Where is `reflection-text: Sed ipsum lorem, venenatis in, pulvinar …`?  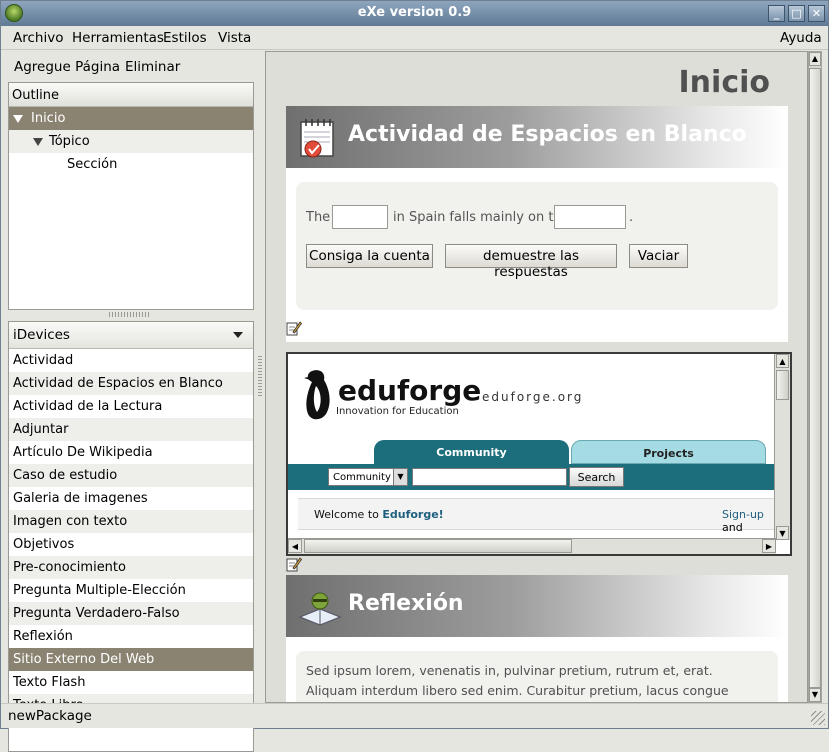
reflection-text: Sed ipsum lorem, venenatis in, pulvinar … is located at coordinates (517, 680).